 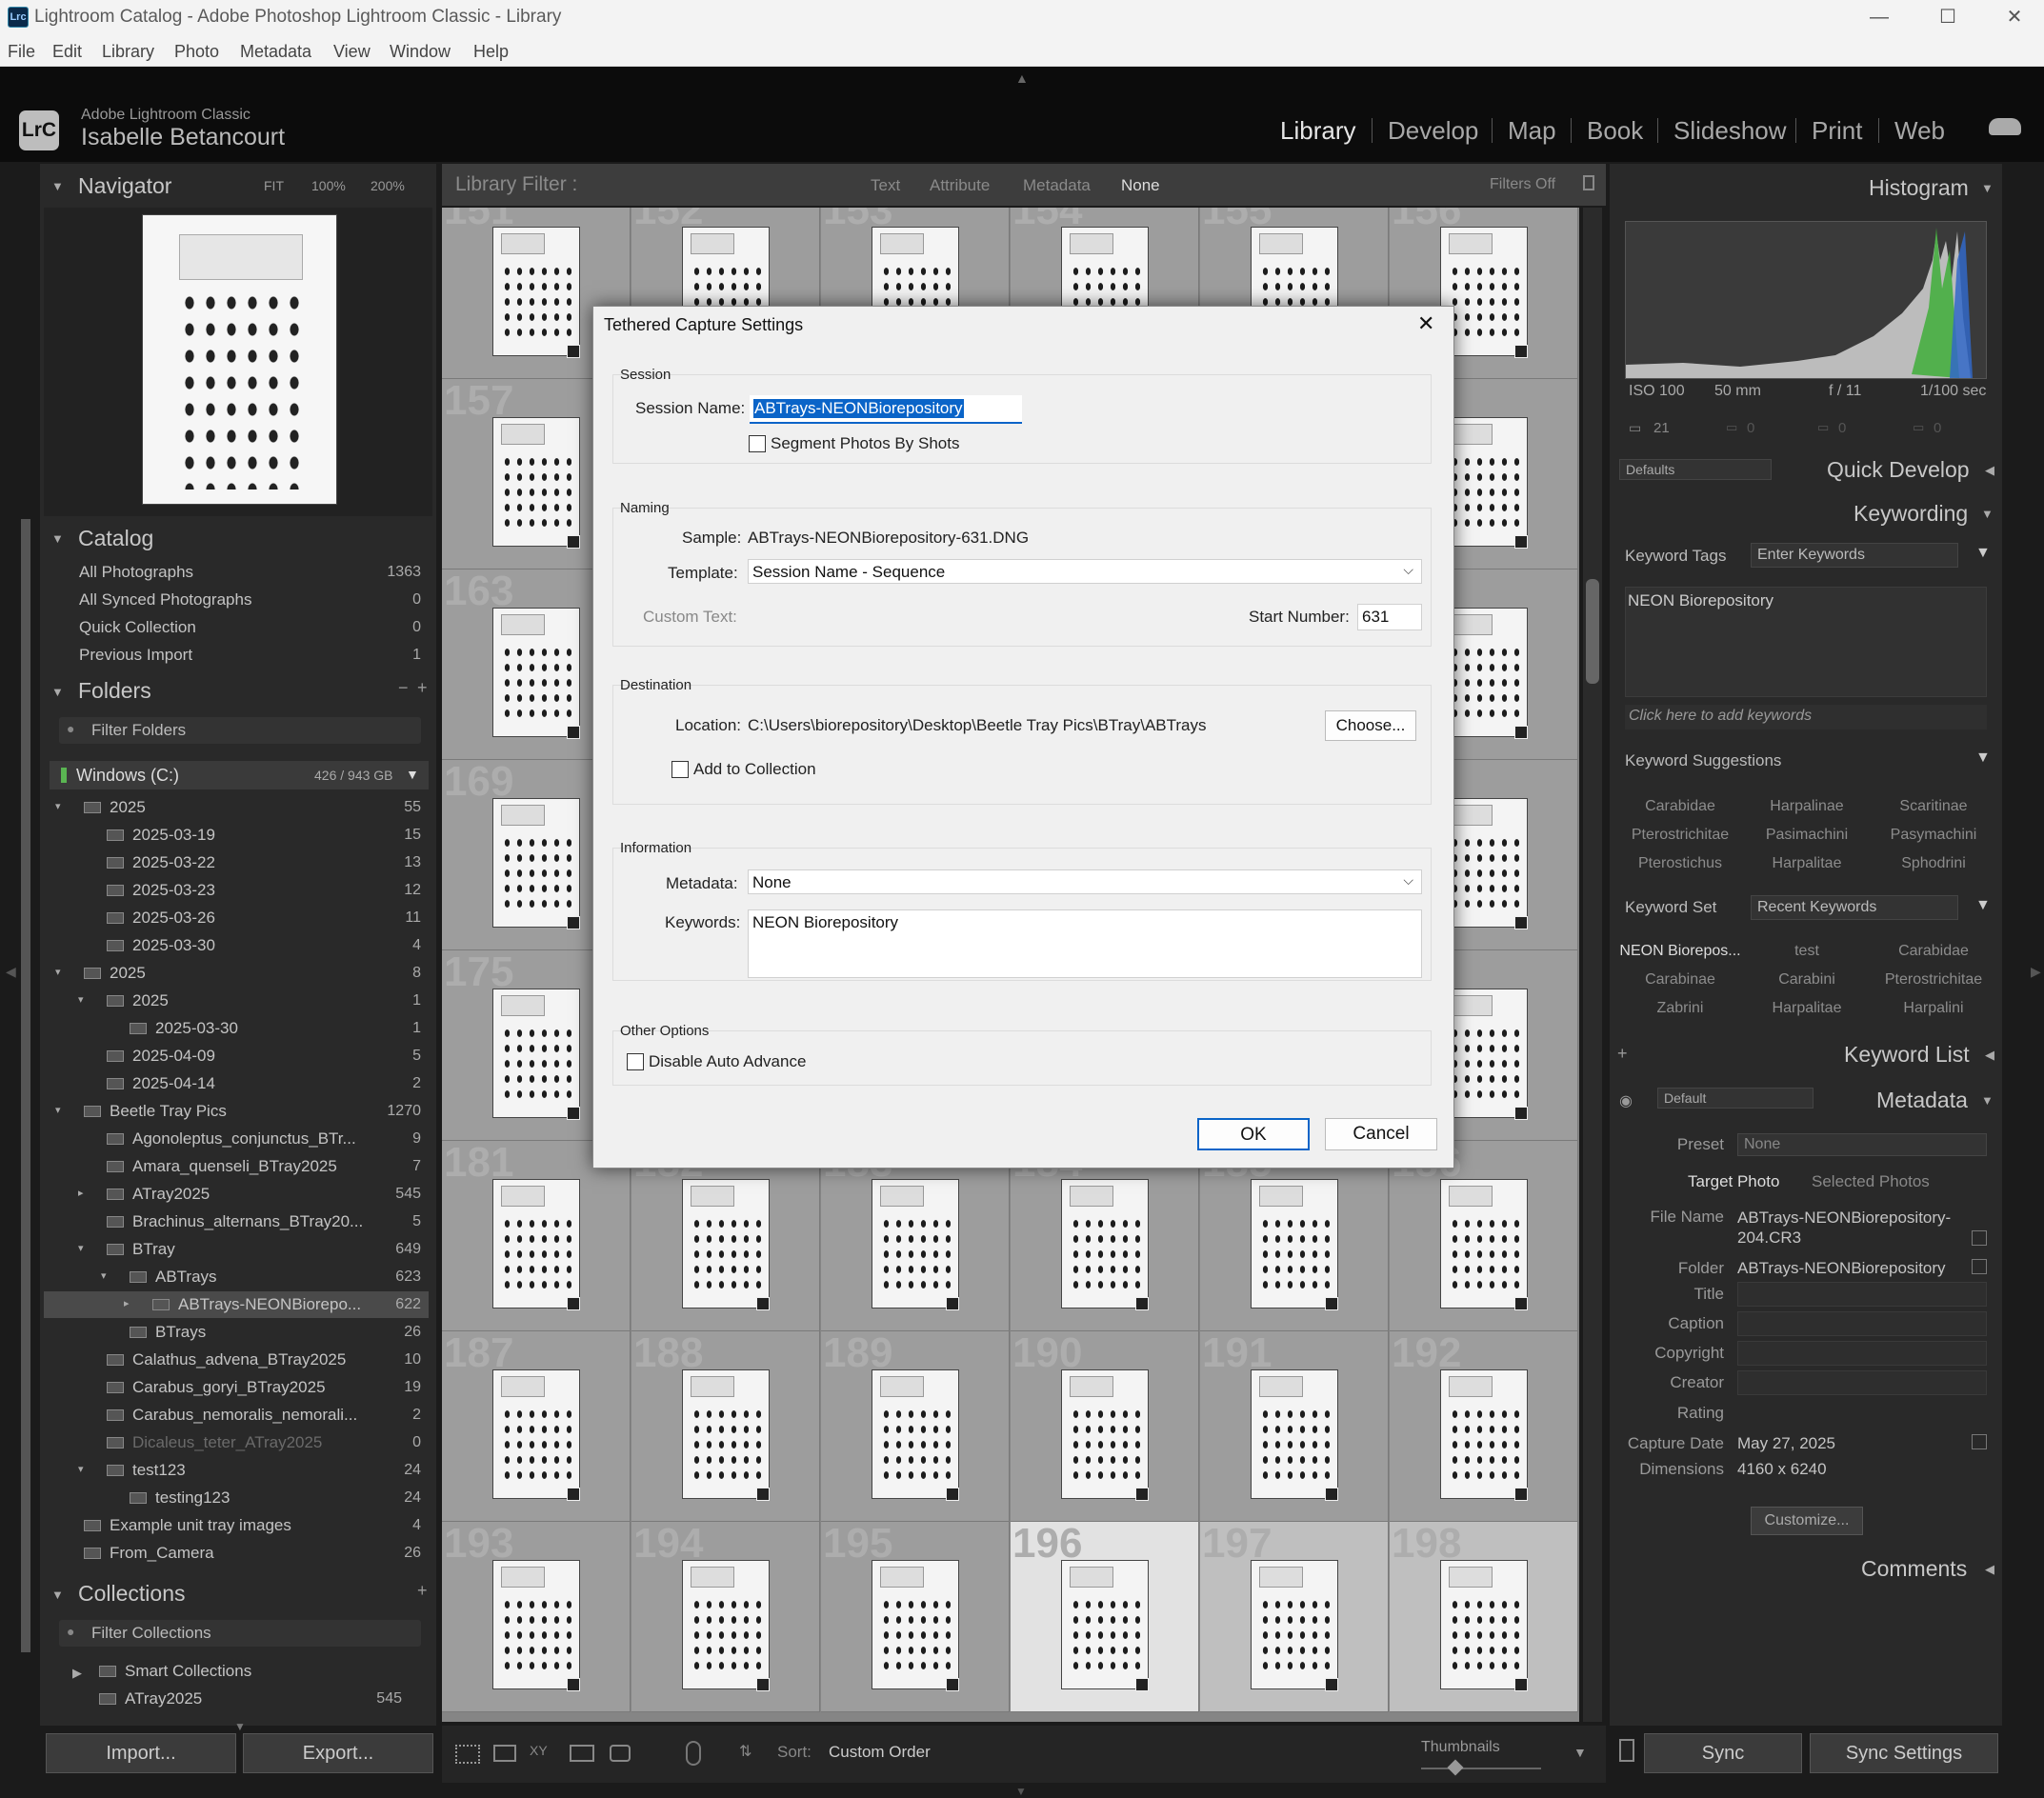 I want to click on sort-direction-icon: ⇅, so click(x=745, y=1751).